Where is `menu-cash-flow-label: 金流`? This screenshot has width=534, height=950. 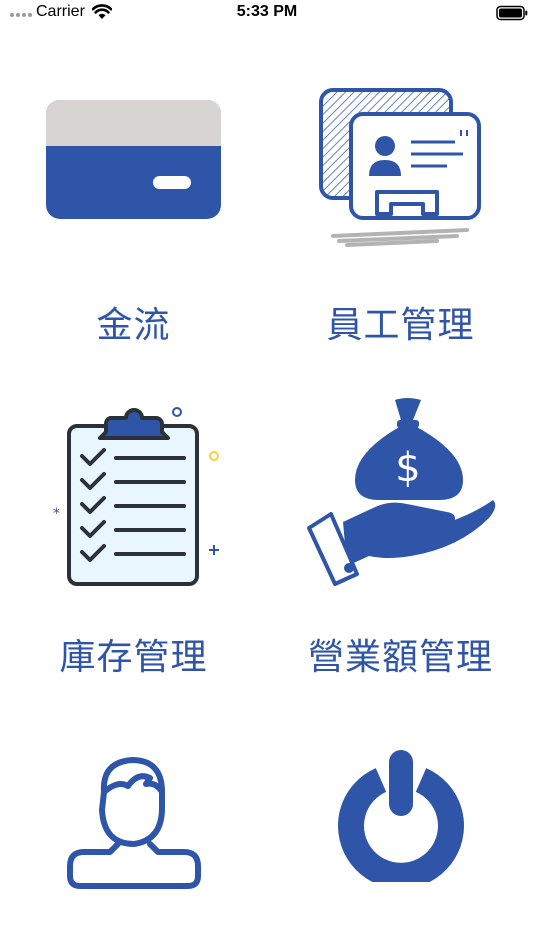
menu-cash-flow-label: 金流 is located at coordinates (133, 325).